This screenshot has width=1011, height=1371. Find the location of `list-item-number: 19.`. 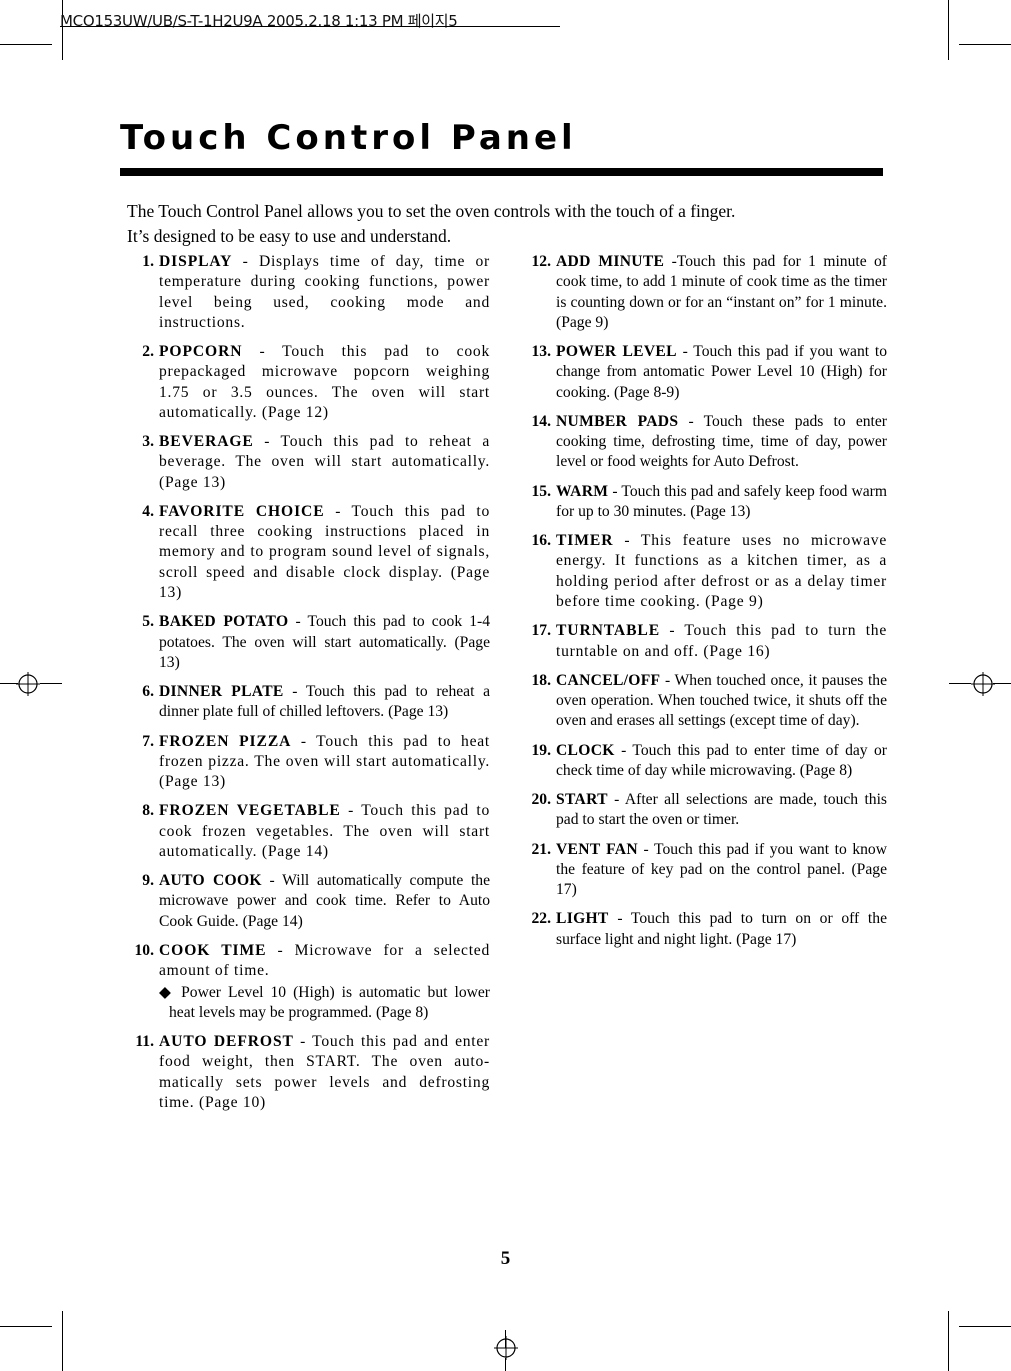

list-item-number: 19. is located at coordinates (541, 750).